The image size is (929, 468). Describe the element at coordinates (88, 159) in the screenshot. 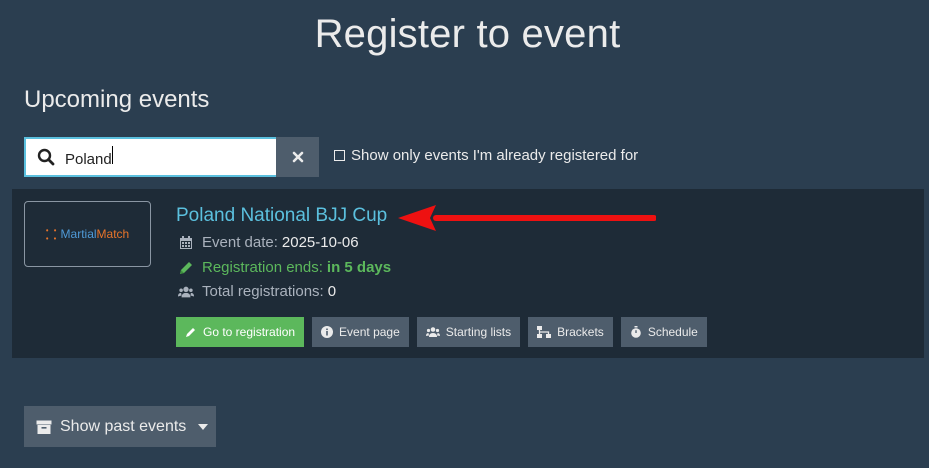

I see `search-input-value: Poland` at that location.